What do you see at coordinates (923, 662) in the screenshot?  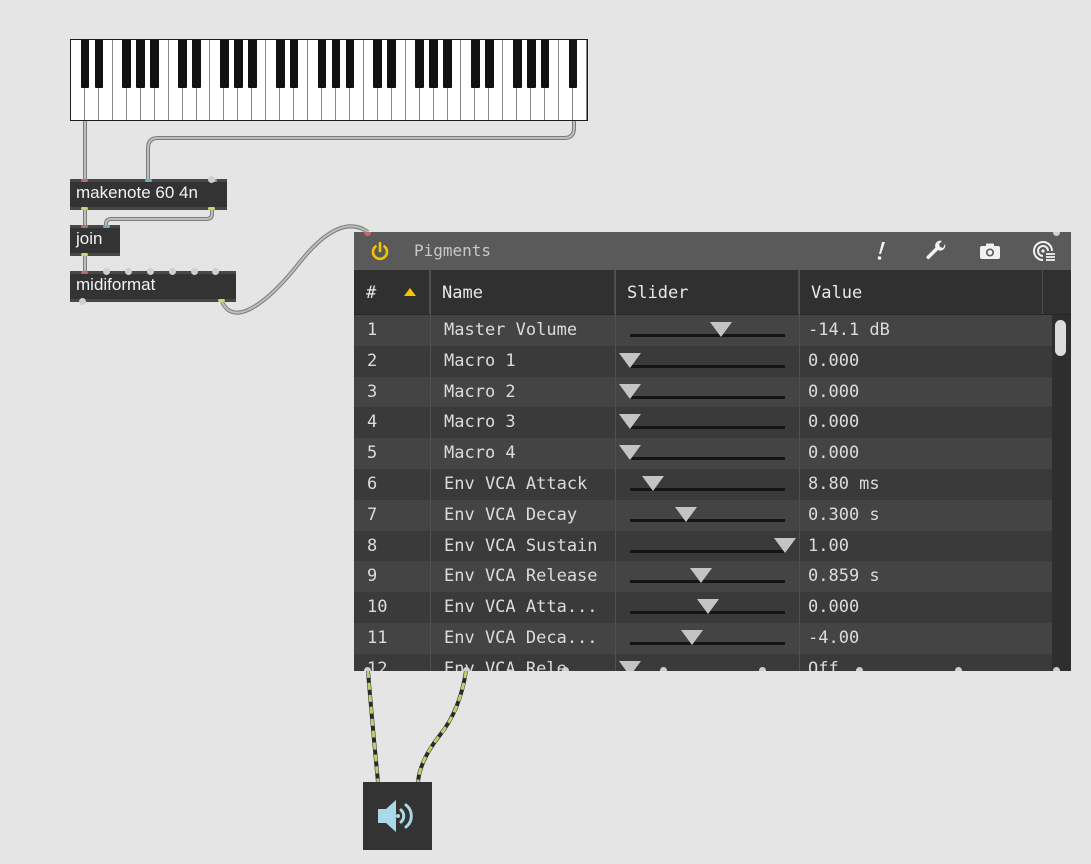 I see `param-value: Off` at bounding box center [923, 662].